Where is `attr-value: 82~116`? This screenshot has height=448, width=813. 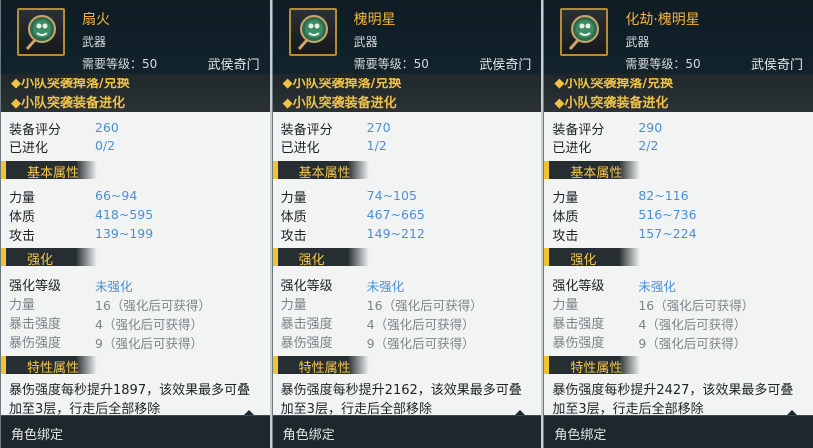
attr-value: 82~116 is located at coordinates (663, 195).